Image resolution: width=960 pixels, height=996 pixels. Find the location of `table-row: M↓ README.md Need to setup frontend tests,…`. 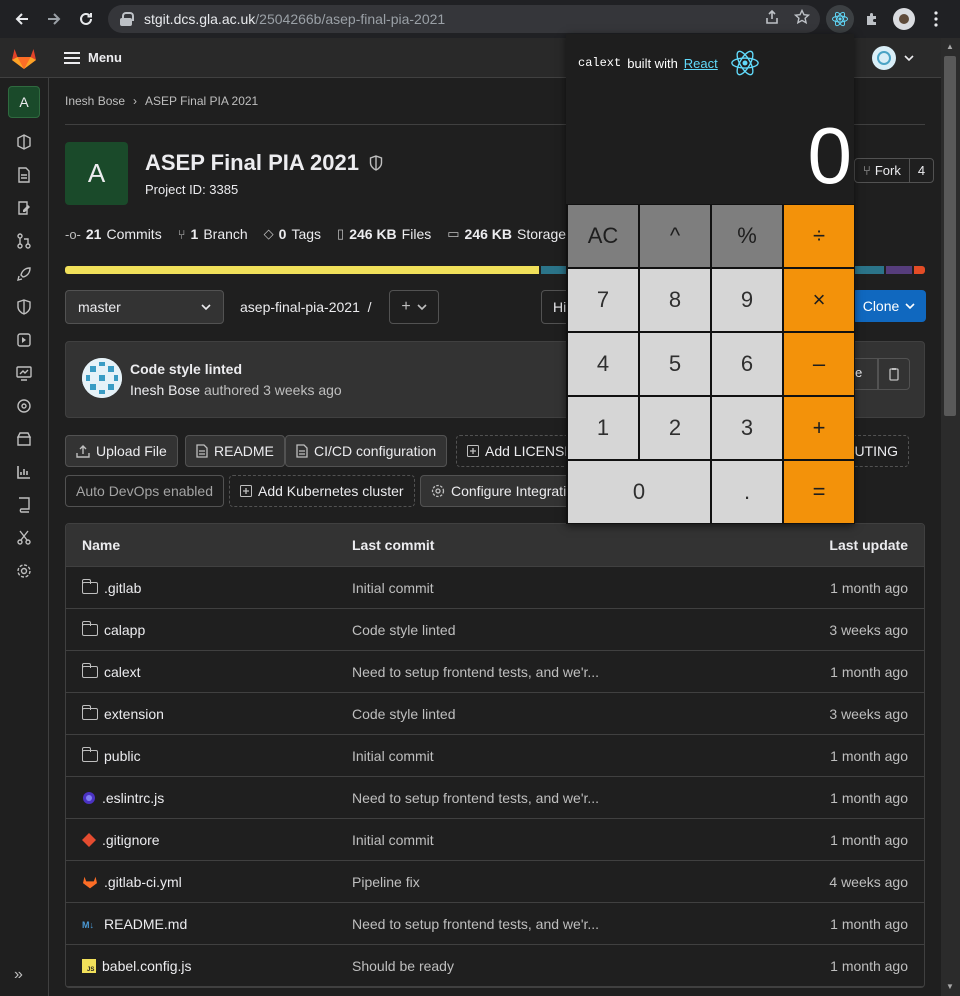

table-row: M↓ README.md Need to setup frontend tests,… is located at coordinates (495, 924).